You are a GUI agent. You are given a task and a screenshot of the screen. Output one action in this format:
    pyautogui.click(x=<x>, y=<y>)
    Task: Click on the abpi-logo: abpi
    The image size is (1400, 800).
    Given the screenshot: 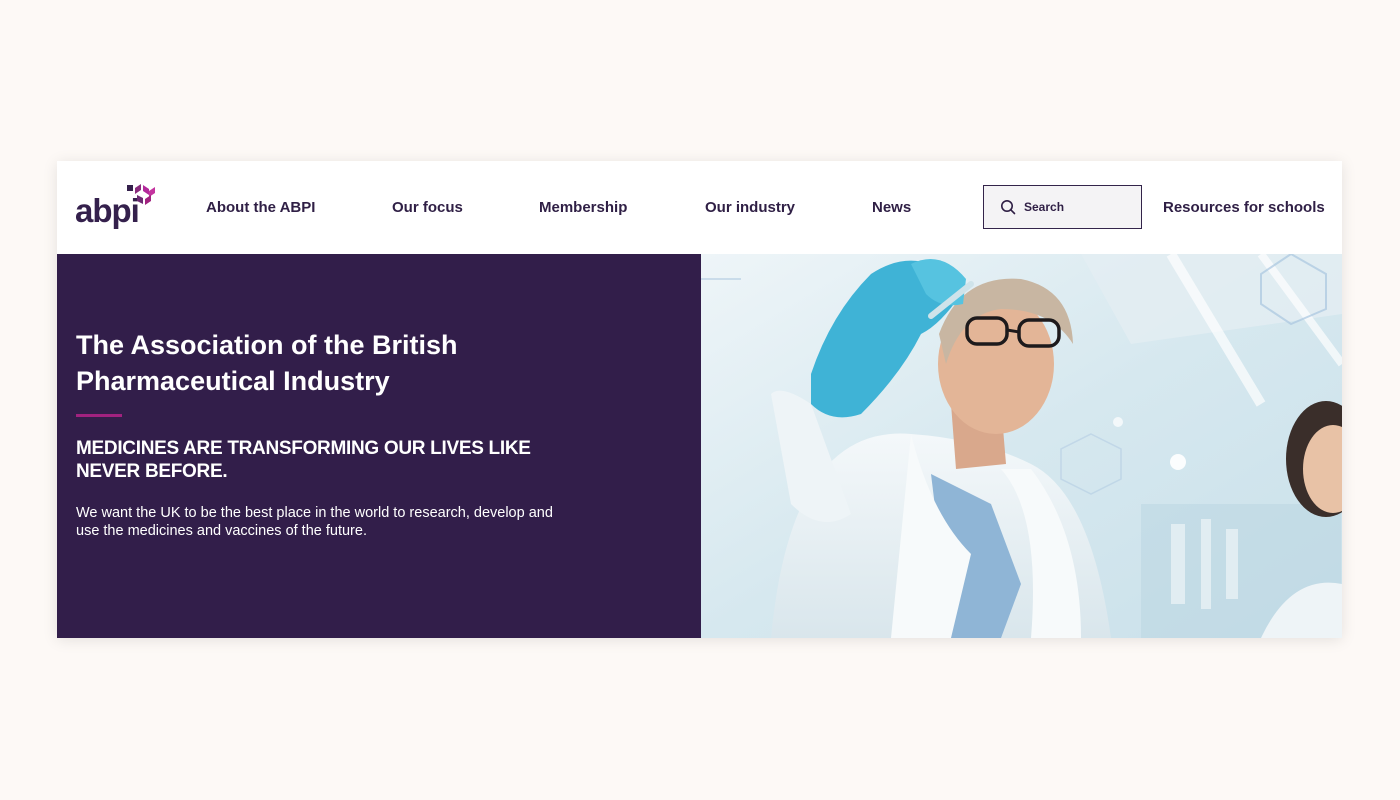 What is the action you would take?
    pyautogui.click(x=118, y=209)
    